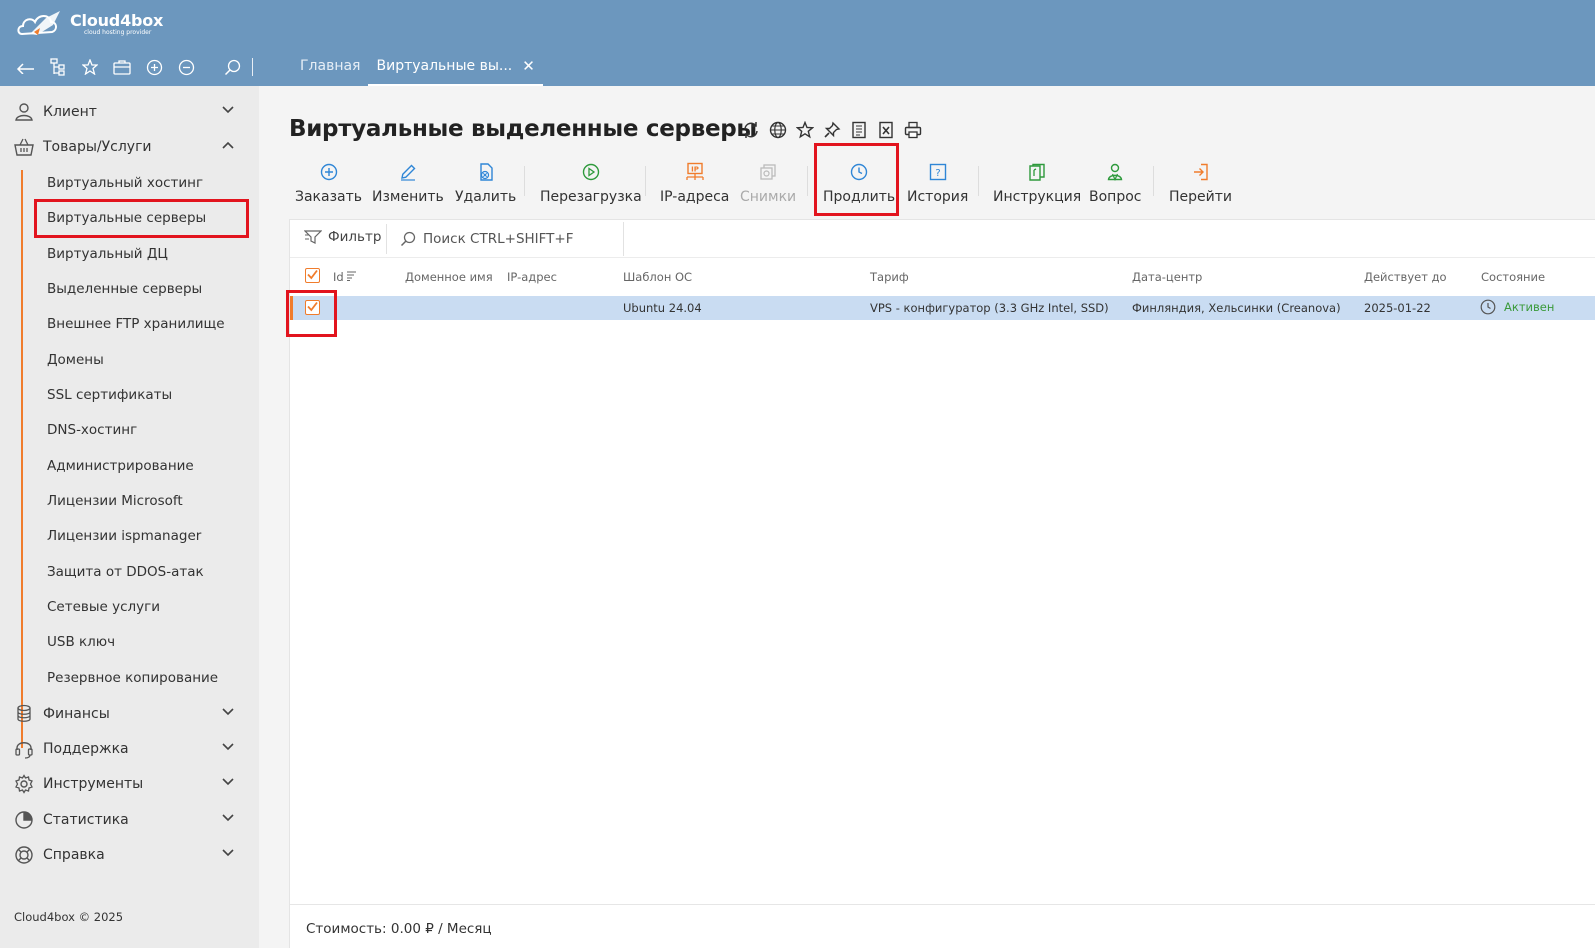  Describe the element at coordinates (129, 784) in the screenshot. I see `sidebar-item-tools: Инструменты` at that location.